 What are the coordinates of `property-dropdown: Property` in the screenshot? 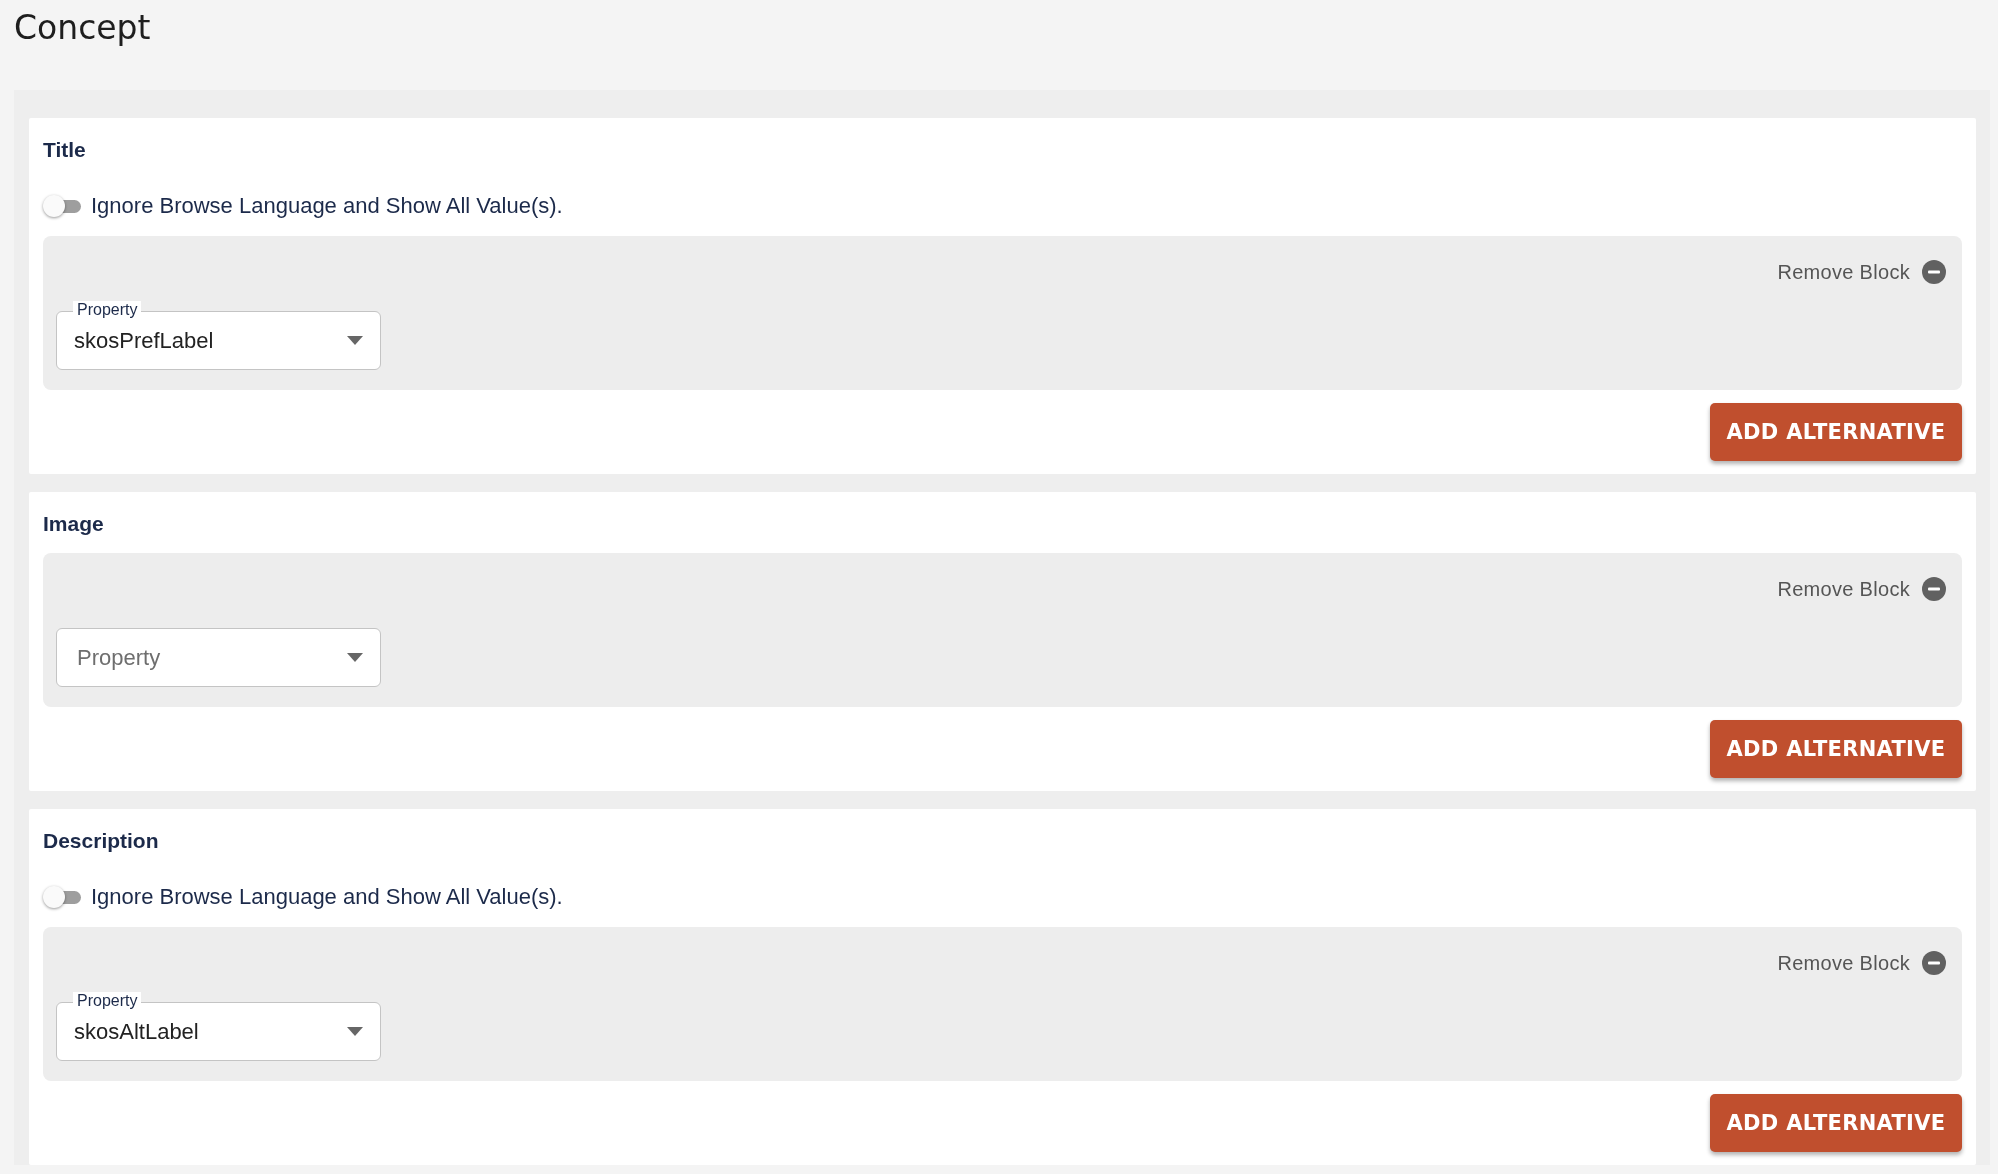 It's located at (218, 652).